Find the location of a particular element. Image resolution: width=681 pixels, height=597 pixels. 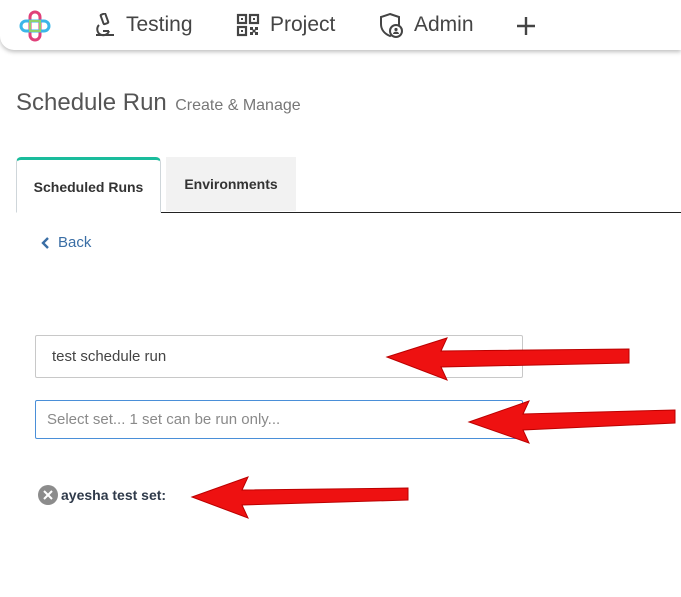

page-title-main: Schedule Run is located at coordinates (91, 102).